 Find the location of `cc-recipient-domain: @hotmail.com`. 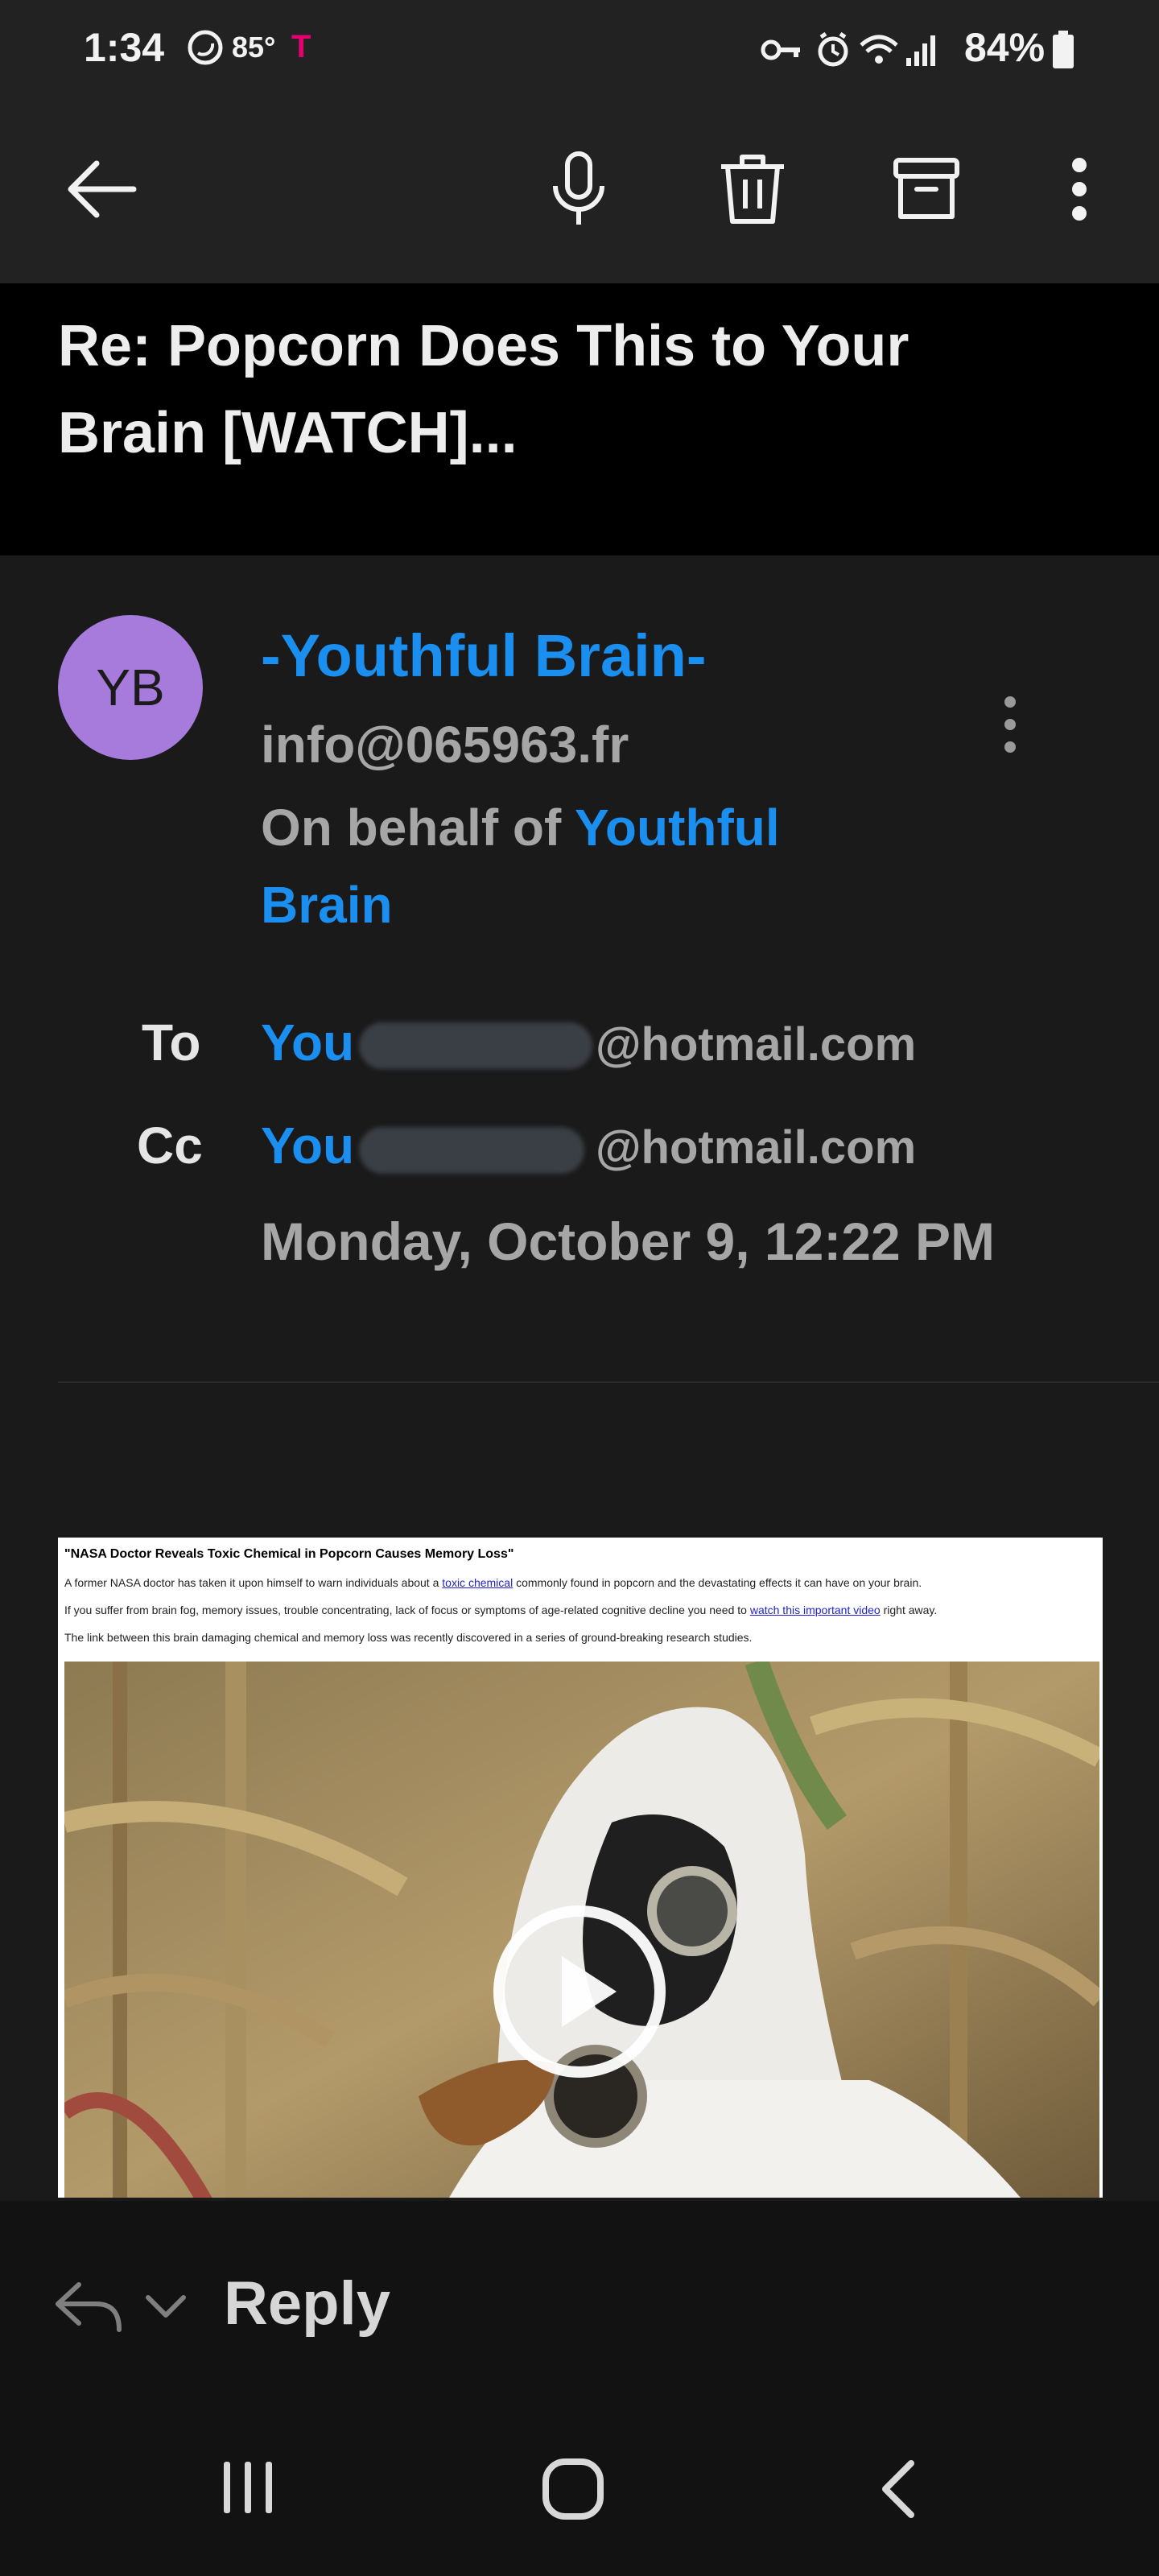

cc-recipient-domain: @hotmail.com is located at coordinates (756, 1147).